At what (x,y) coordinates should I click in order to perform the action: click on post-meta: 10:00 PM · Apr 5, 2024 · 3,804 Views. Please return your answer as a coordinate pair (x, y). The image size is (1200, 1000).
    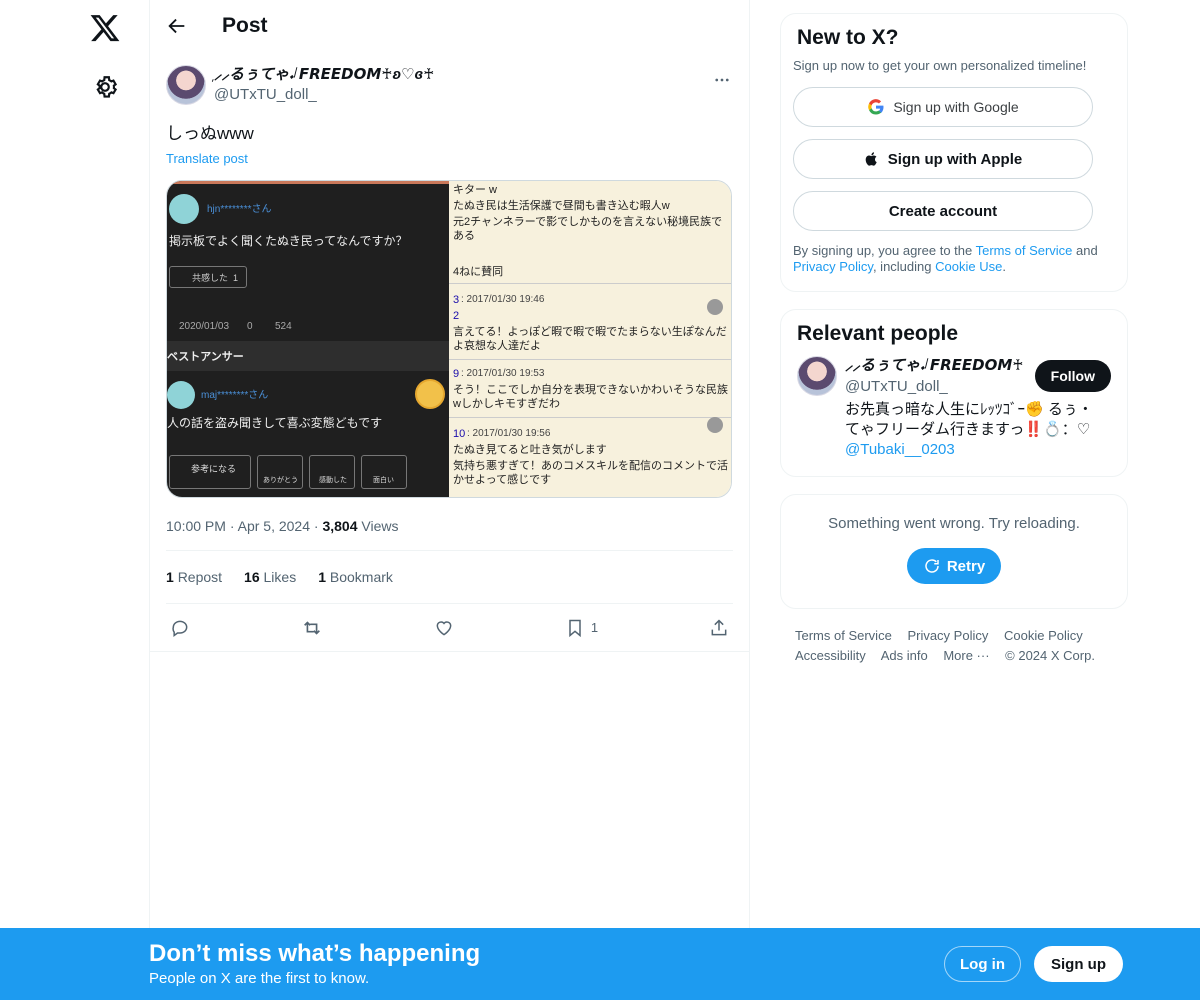
    Looking at the image, I should click on (449, 534).